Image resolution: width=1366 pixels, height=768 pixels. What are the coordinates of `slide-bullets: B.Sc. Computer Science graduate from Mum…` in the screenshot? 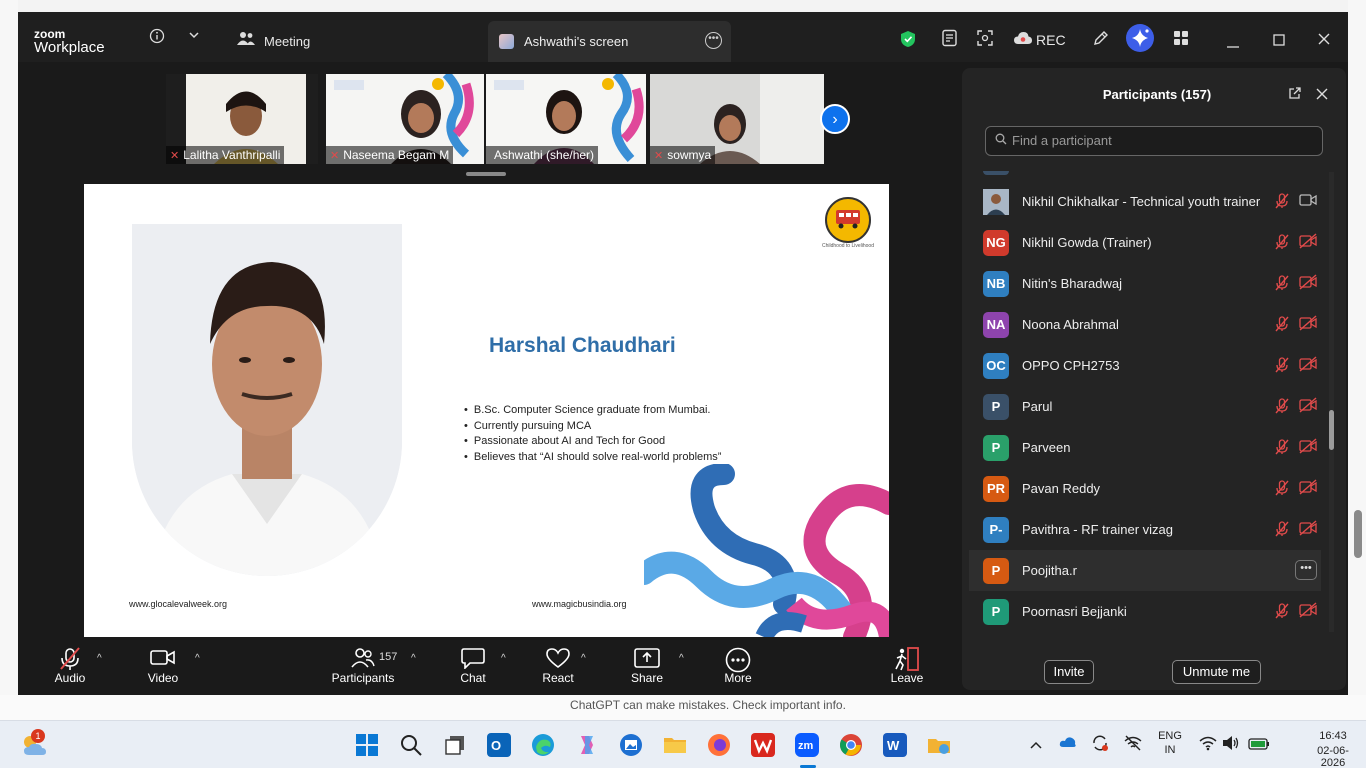 It's located at (593, 434).